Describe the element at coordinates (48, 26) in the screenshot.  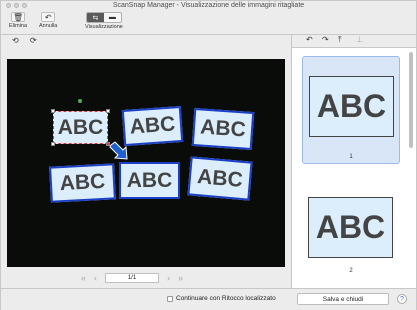
I see `undo-label: Annulla` at that location.